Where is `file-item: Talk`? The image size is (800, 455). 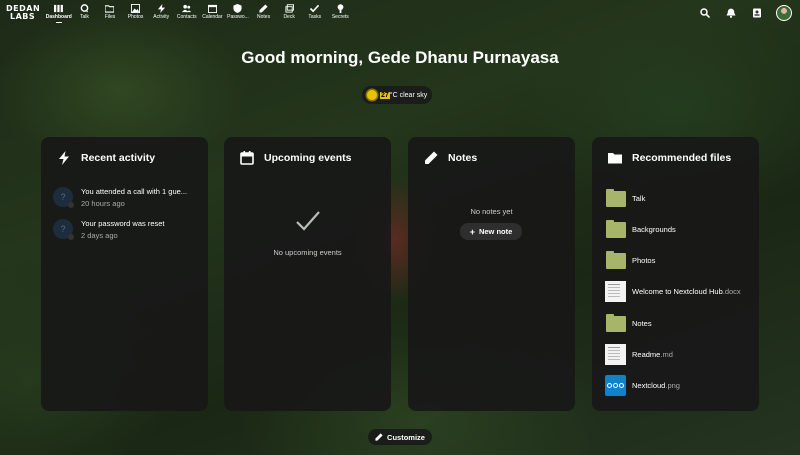
file-item: Talk is located at coordinates (625, 198).